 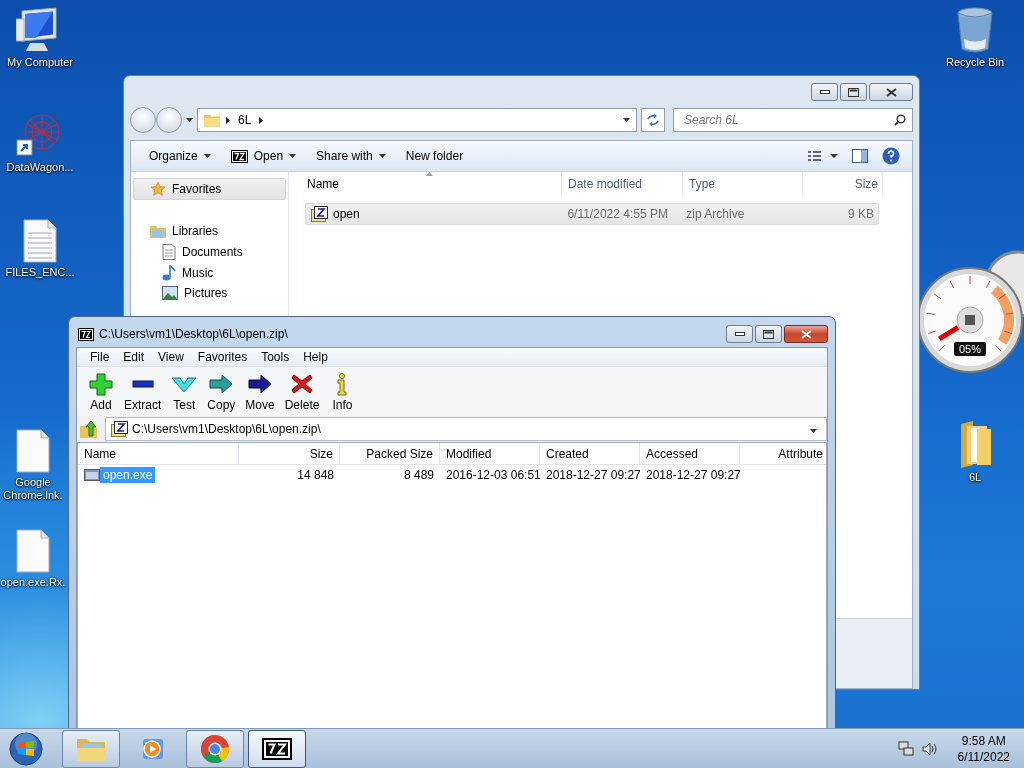 I want to click on preview-pane-icon, so click(x=860, y=156).